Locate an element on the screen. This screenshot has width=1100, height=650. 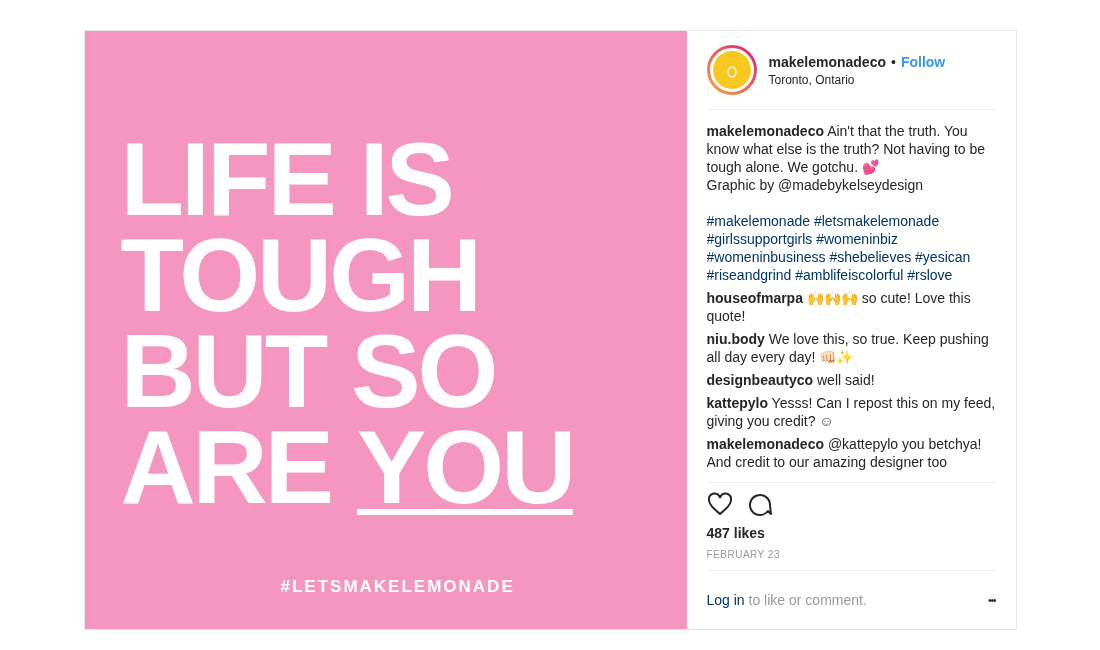
hashtags-text: #makelemonade #letsmakelemonade #girlssupportgirls #womeninbiz #womeninbusiness #shebelieves #yesican #riseandgrind #amblifeiscolorful #rslove is located at coordinates (839, 248).